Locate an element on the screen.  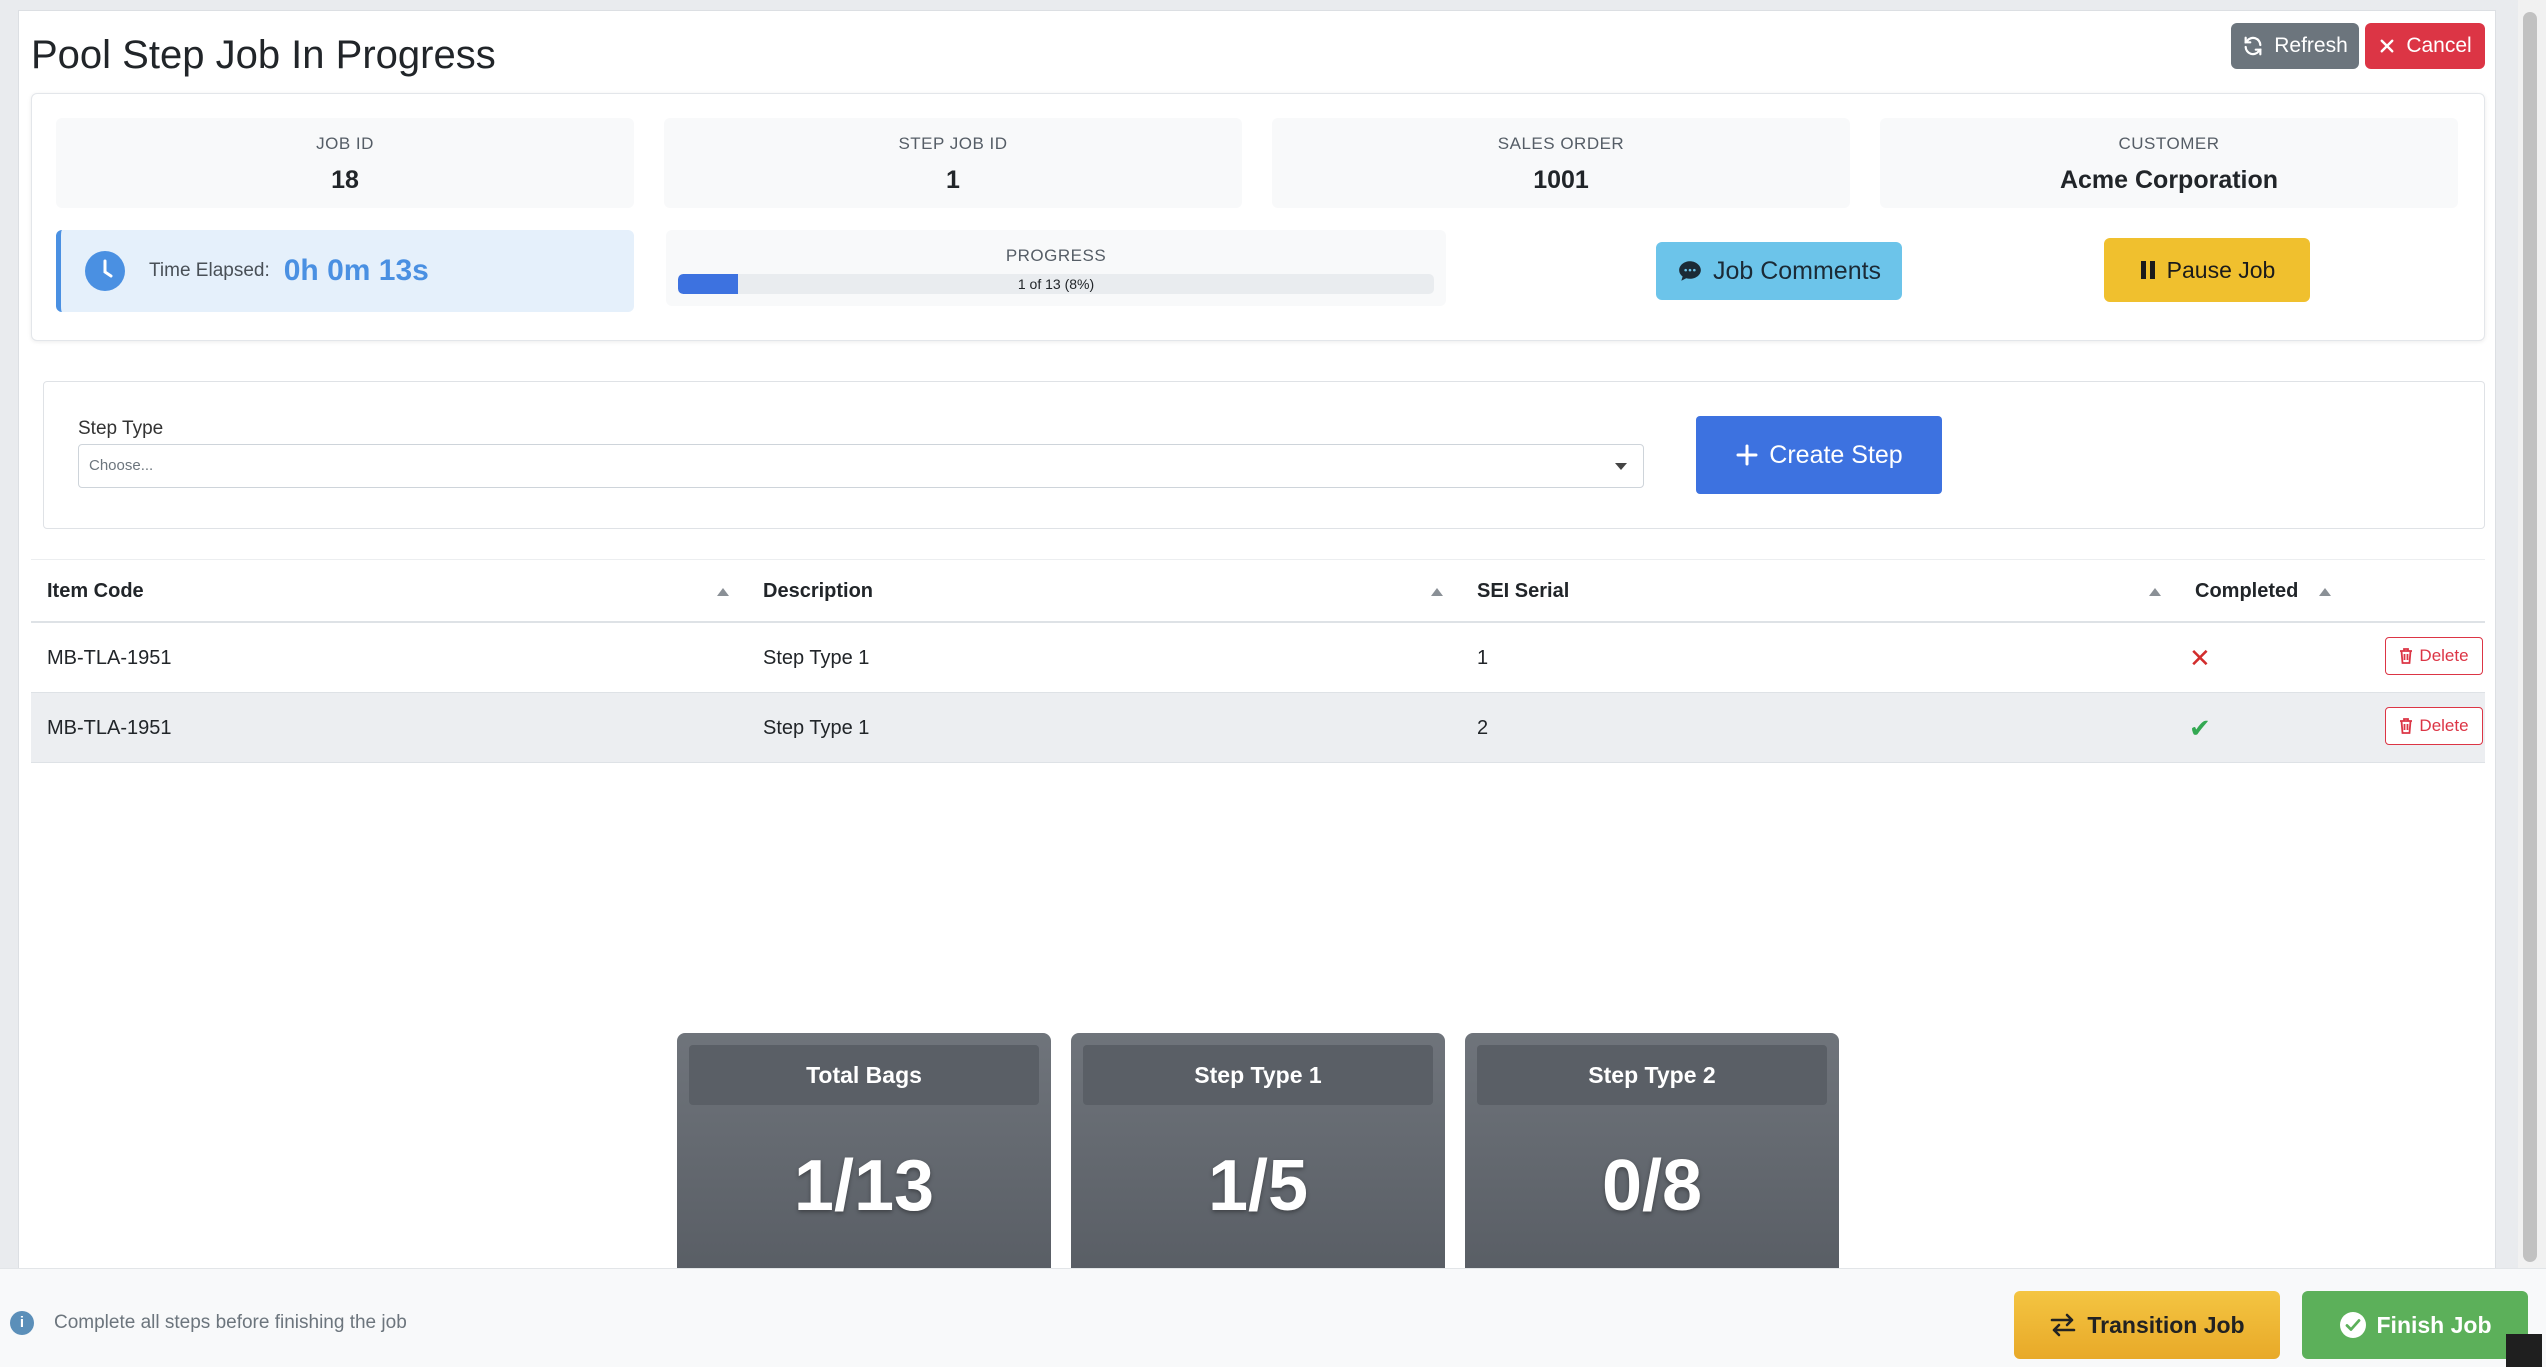
pause-job-button: Pause Job is located at coordinates (2207, 270).